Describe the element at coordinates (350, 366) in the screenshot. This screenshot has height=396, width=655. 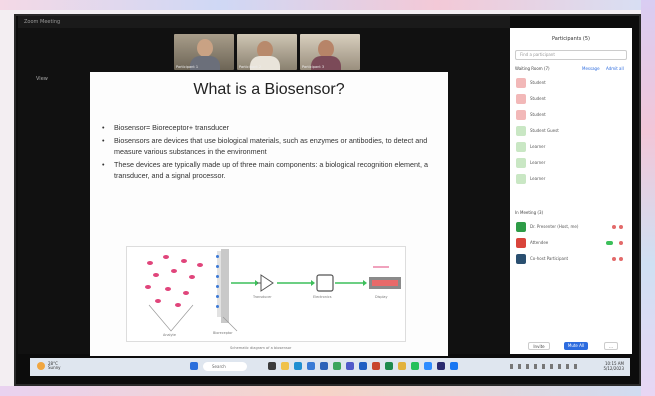
I see `teams-icon` at that location.